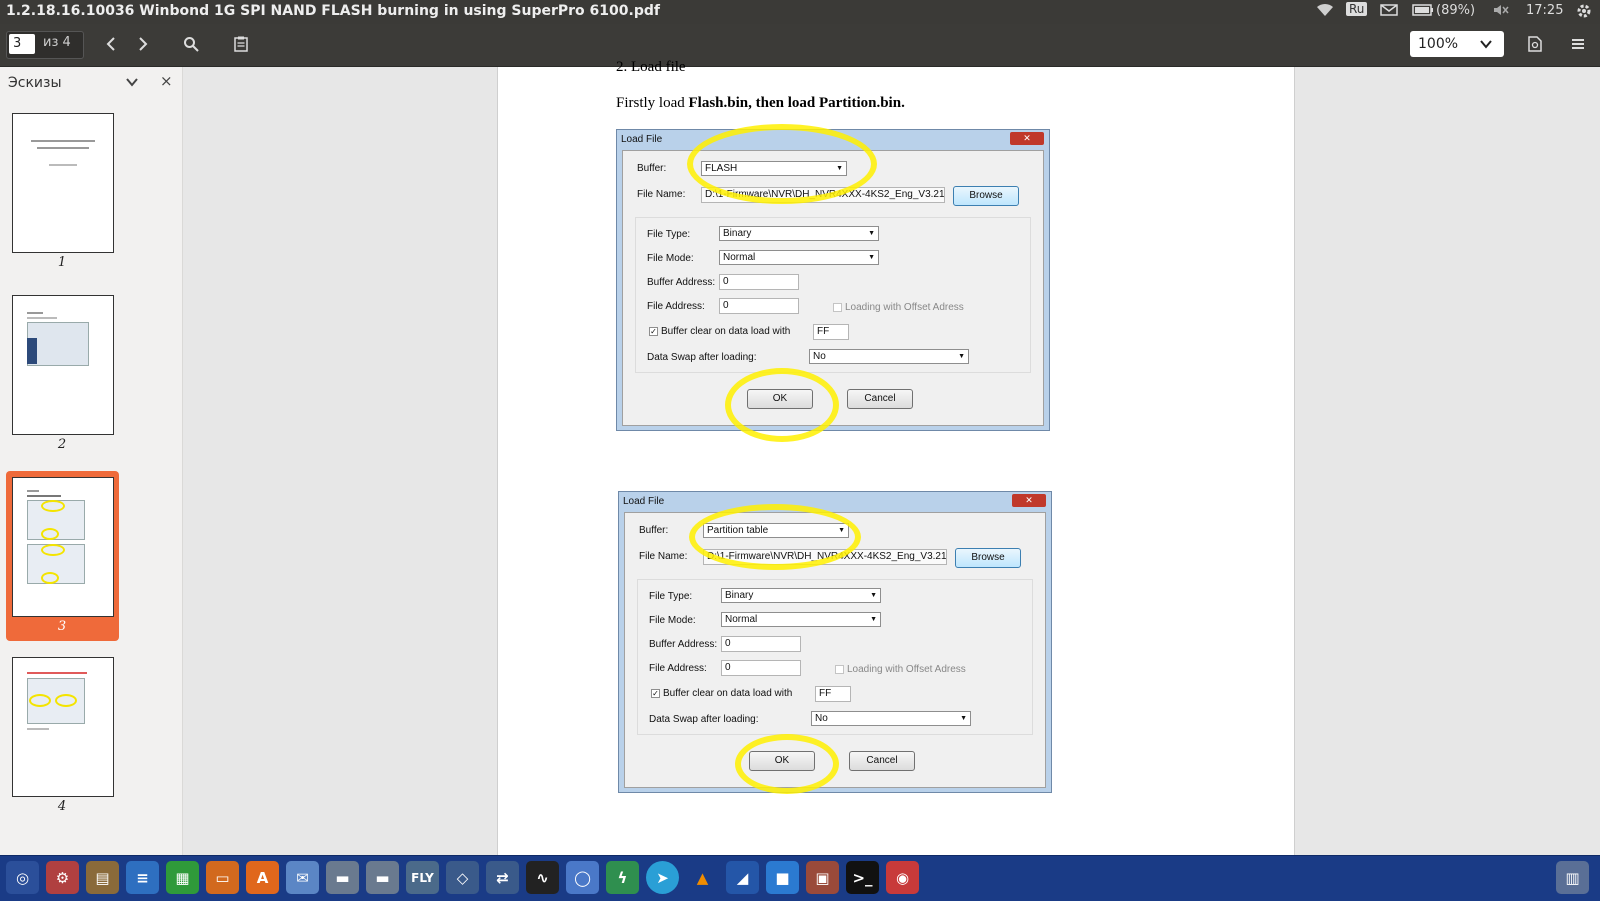  I want to click on chevron-right-icon, so click(143, 44).